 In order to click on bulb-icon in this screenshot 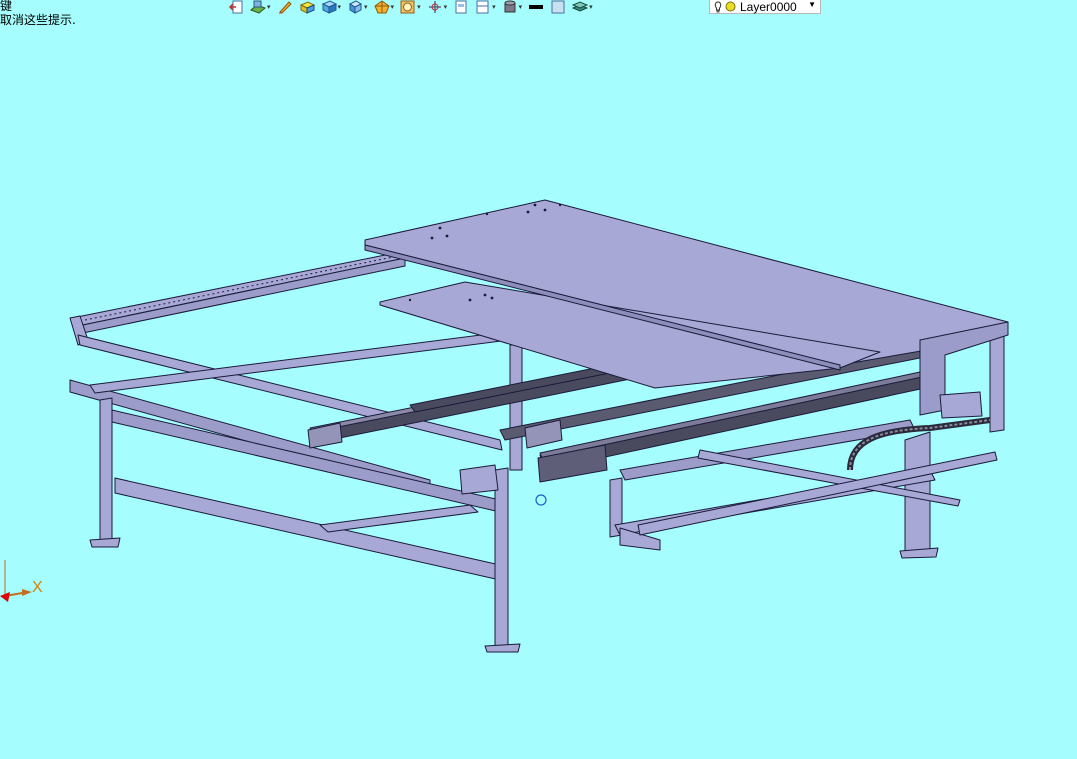, I will do `click(718, 6)`.